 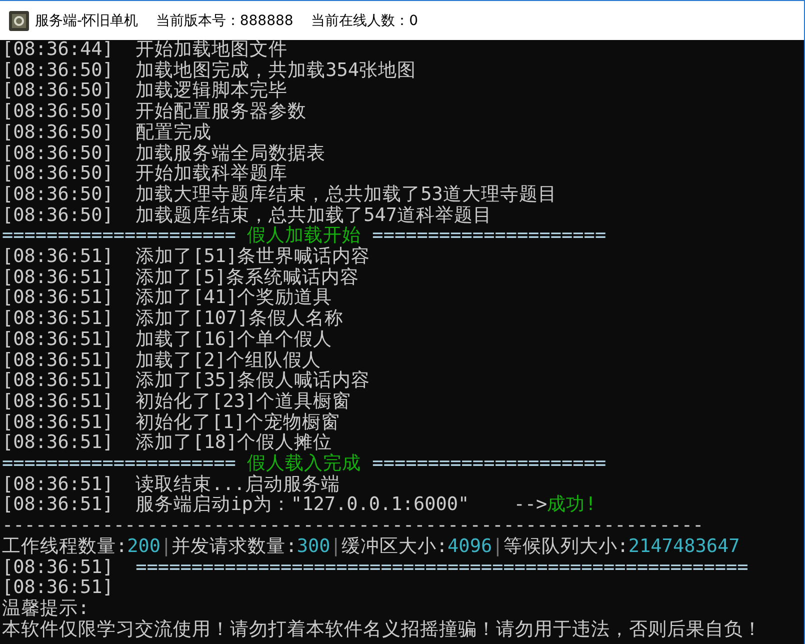 What do you see at coordinates (145, 91) in the screenshot?
I see `log-line: [08:36:50] 加载逻辑脚本完毕` at bounding box center [145, 91].